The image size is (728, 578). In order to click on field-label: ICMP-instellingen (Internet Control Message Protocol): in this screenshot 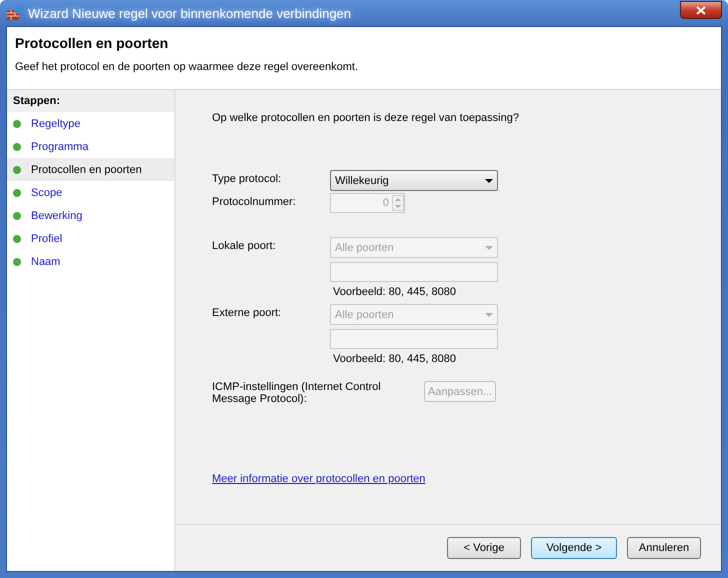, I will do `click(297, 393)`.